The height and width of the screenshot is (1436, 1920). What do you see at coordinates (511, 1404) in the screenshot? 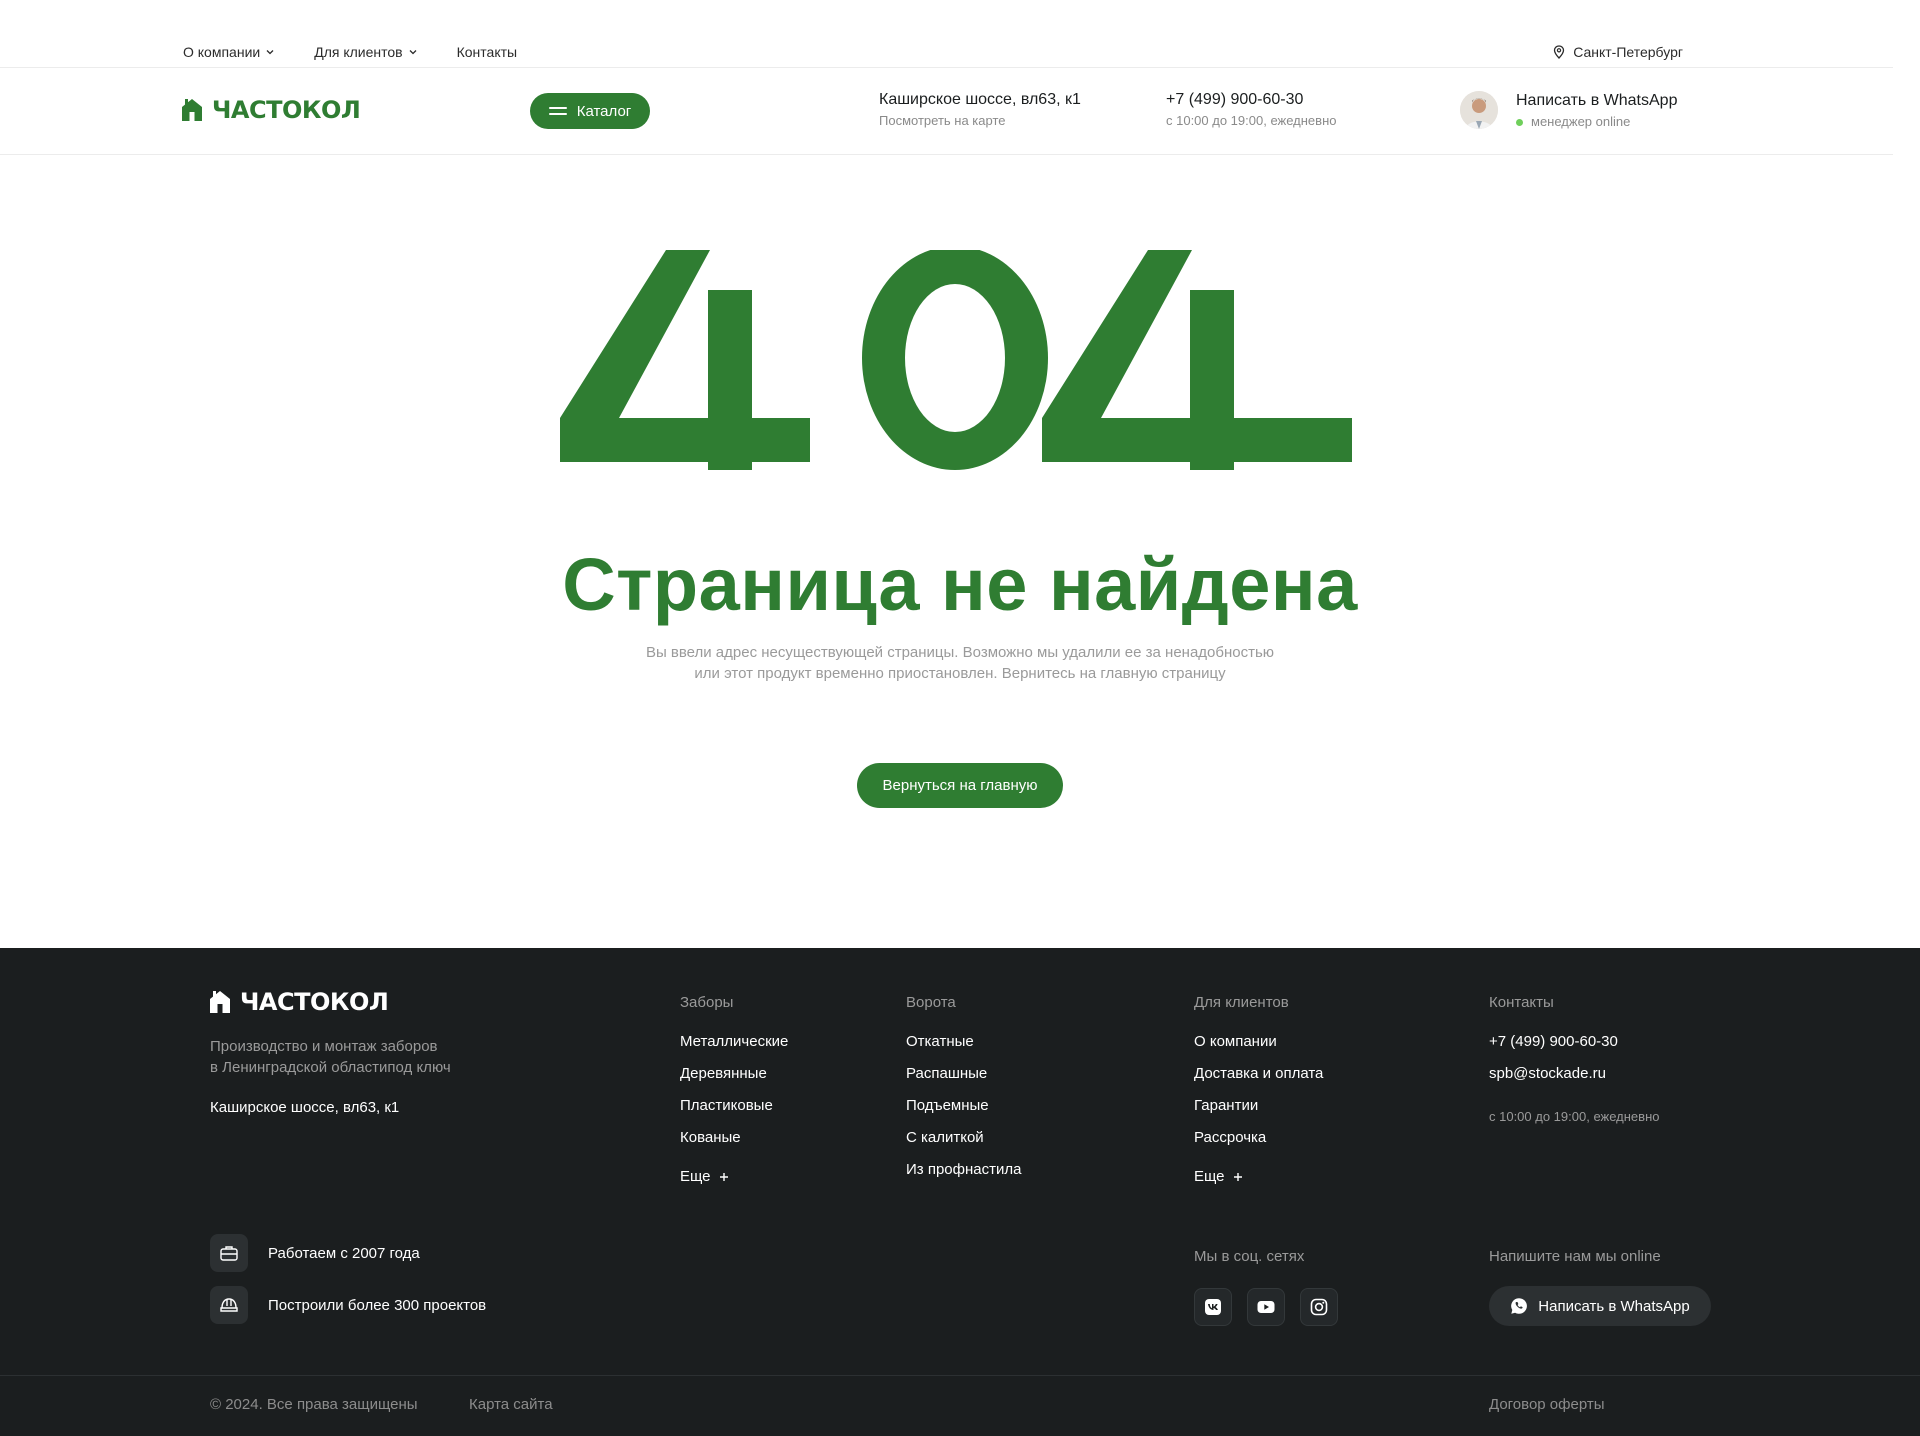
I see `sitemap-link: Карта сайта` at bounding box center [511, 1404].